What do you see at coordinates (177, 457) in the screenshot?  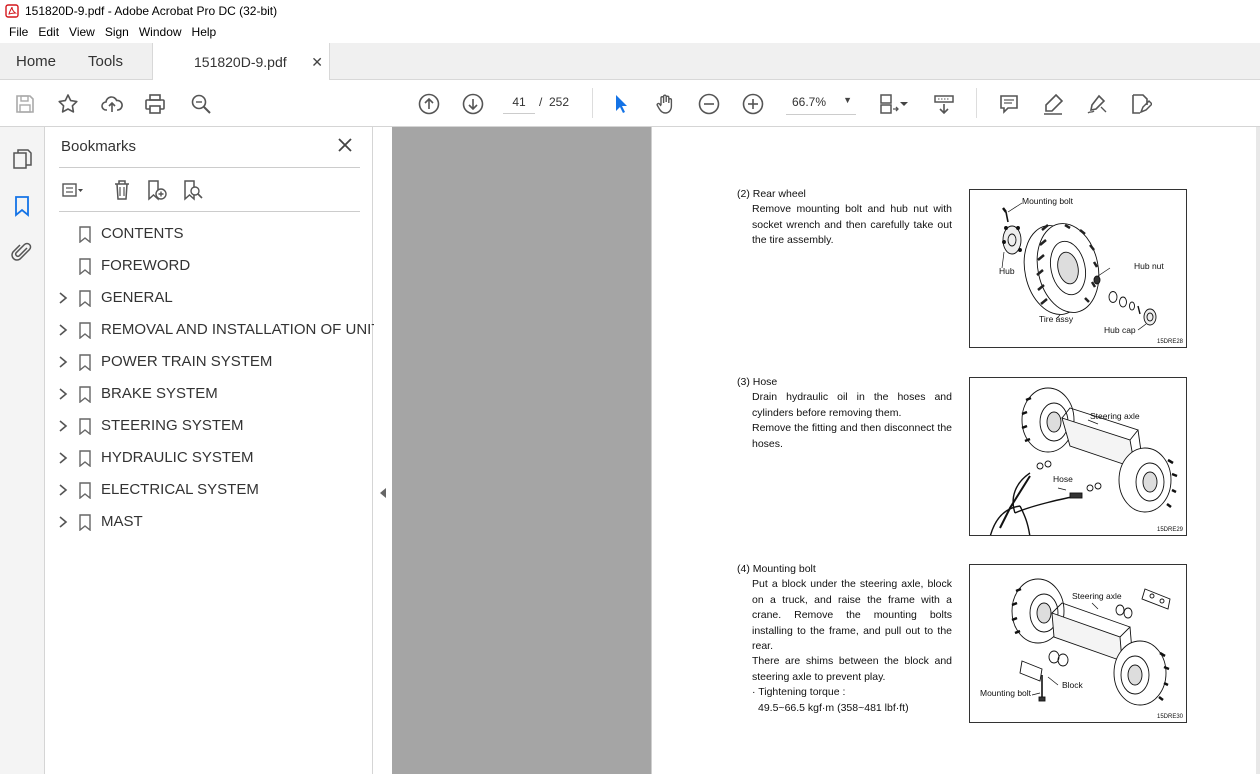 I see `bookmark-label: HYDRAULIC SYSTEM` at bounding box center [177, 457].